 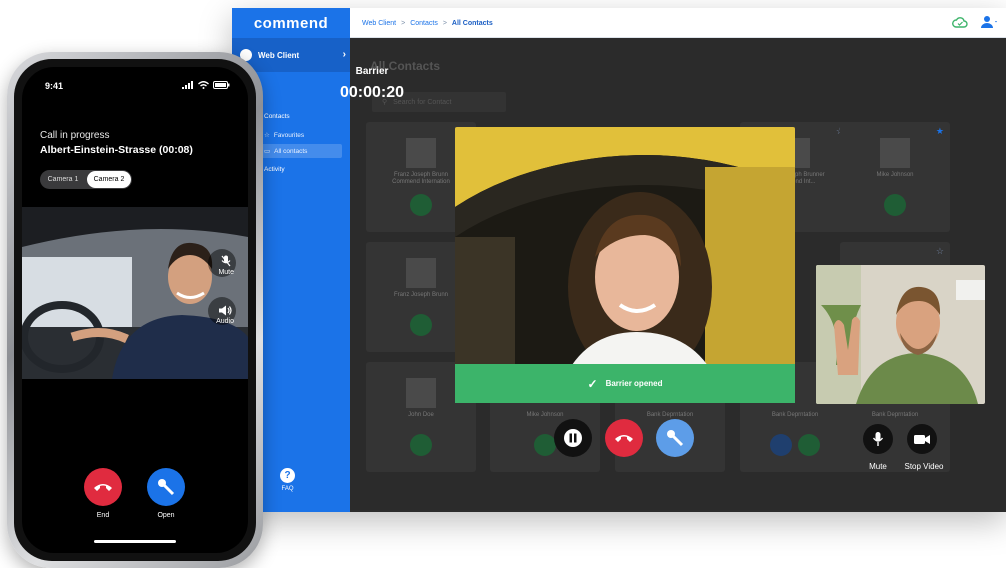 What do you see at coordinates (54, 86) in the screenshot?
I see `status-time: 9:41` at bounding box center [54, 86].